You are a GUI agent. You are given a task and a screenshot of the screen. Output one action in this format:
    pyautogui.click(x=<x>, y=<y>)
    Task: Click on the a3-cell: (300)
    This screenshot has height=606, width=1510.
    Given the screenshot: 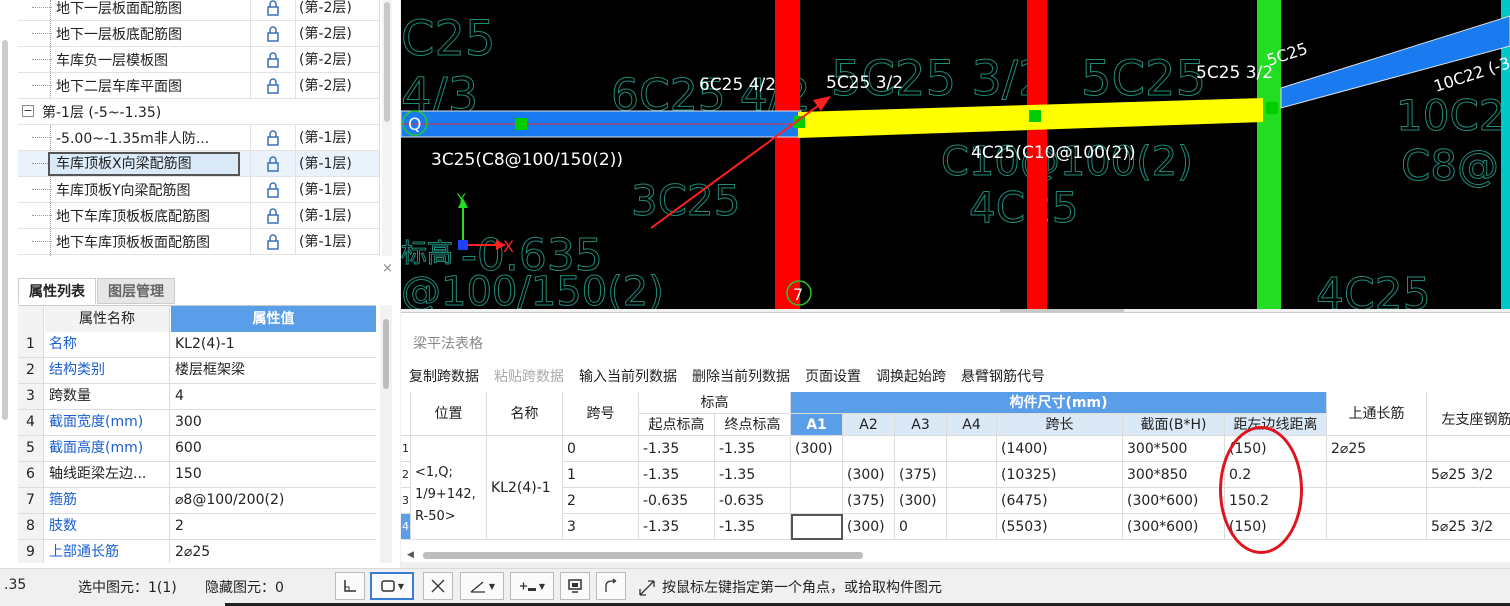 What is the action you would take?
    pyautogui.click(x=921, y=501)
    